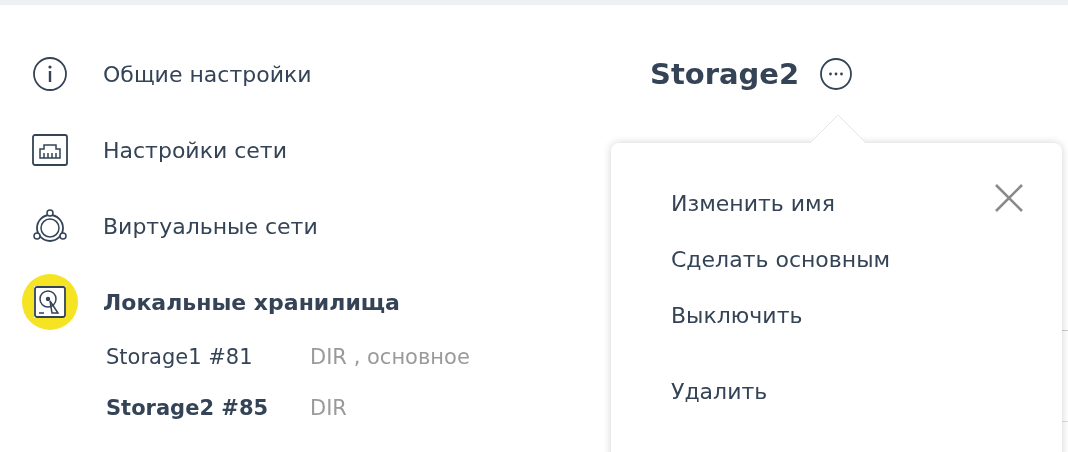 Image resolution: width=1068 pixels, height=452 pixels. What do you see at coordinates (753, 215) in the screenshot?
I see `menu-item: Изменить имя` at bounding box center [753, 215].